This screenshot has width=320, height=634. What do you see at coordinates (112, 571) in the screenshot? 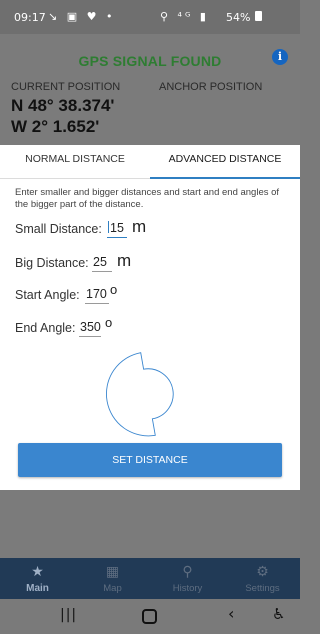
I see `map-icon: ▦` at bounding box center [112, 571].